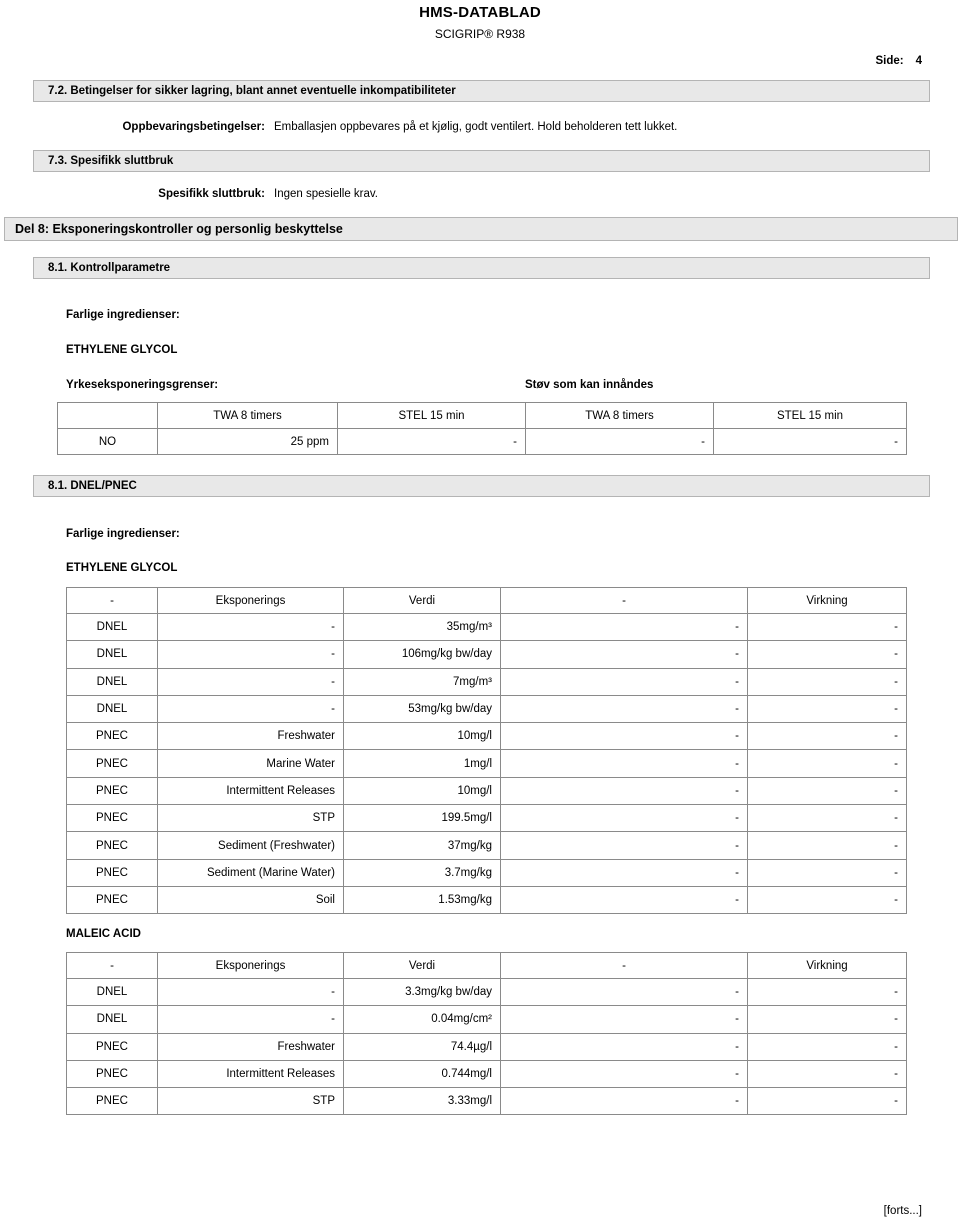 The image size is (960, 1229). I want to click on table-header-row: - Eksponerings Verdi - Virkning, so click(486, 600).